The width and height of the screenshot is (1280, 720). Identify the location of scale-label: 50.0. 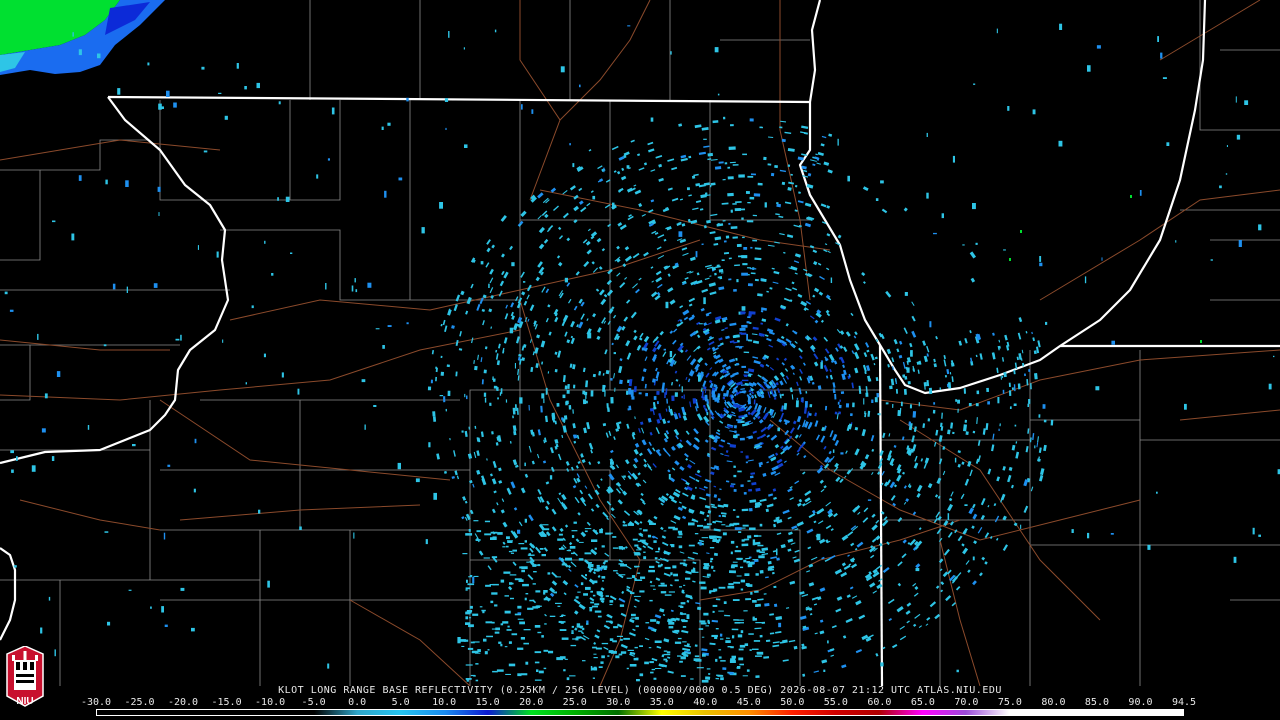
(792, 702).